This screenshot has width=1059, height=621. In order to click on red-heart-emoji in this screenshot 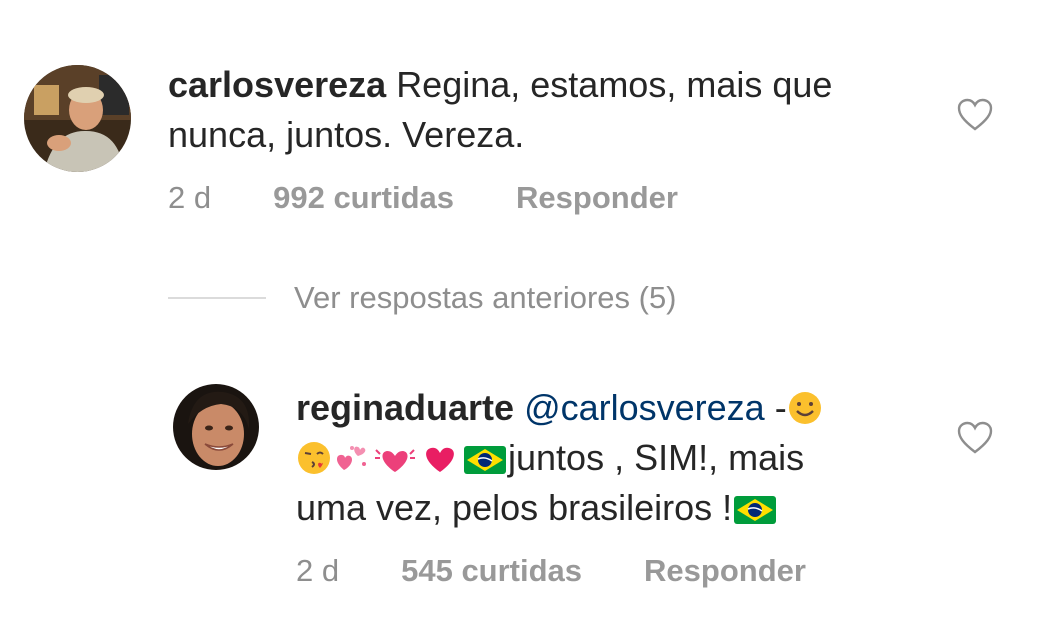, I will do `click(440, 459)`.